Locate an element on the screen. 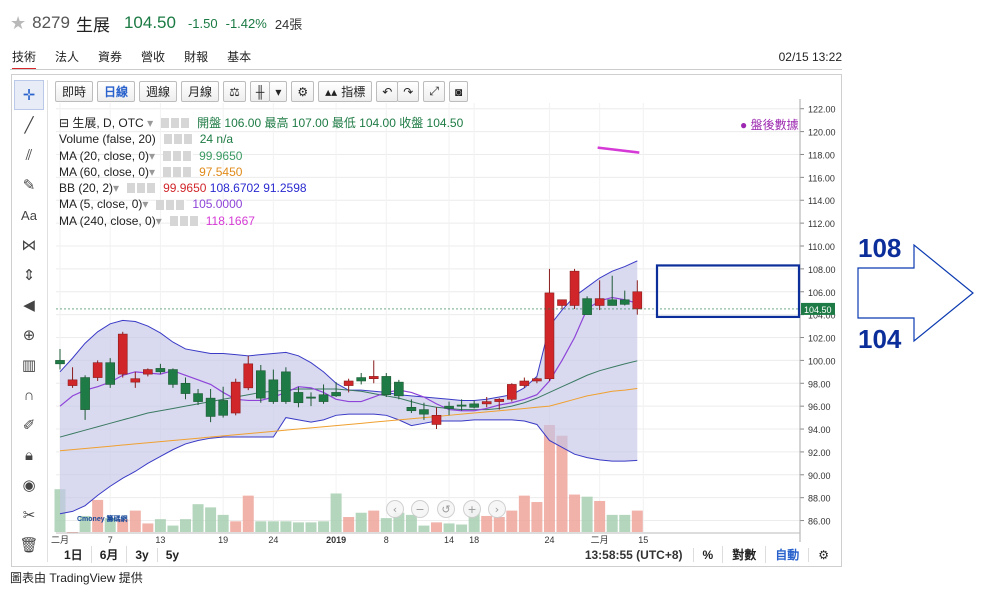  bb-label: BB (20, 2) is located at coordinates (86, 188).